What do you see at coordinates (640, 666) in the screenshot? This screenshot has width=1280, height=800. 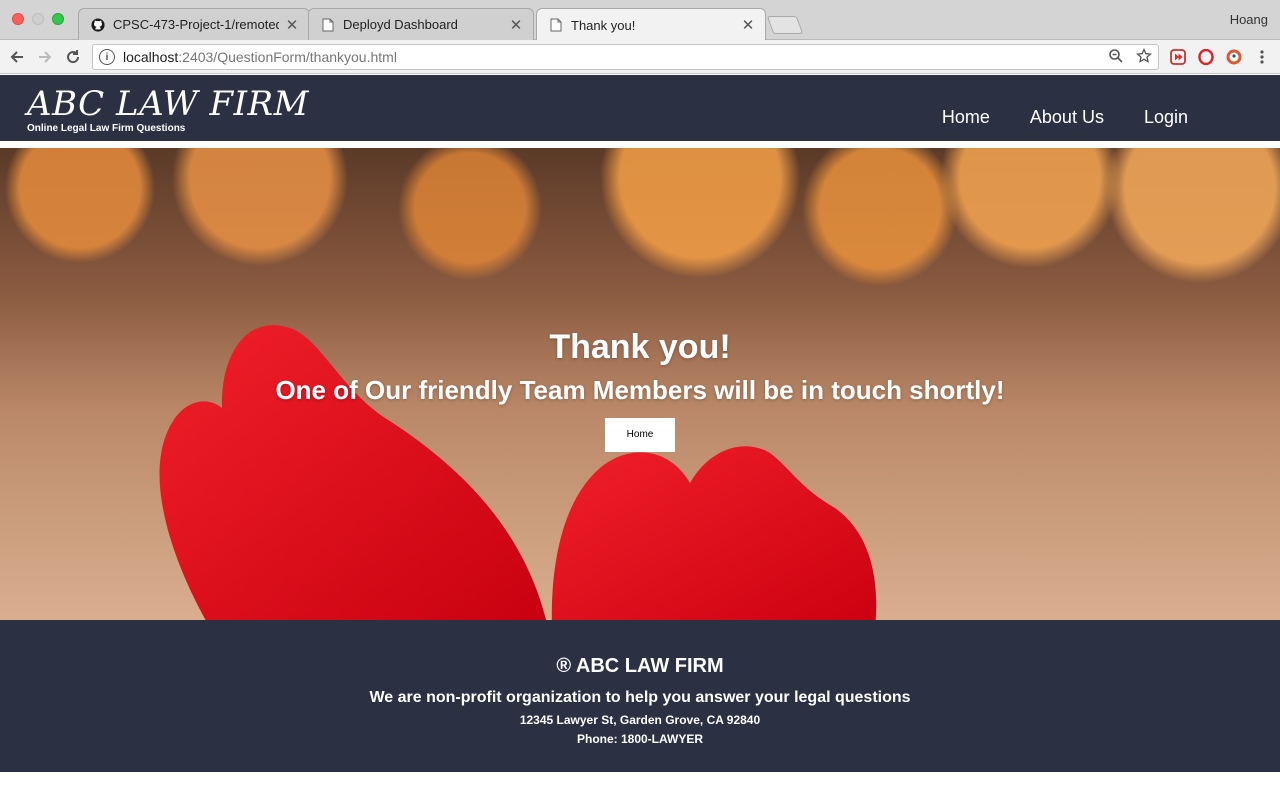 I see `footer-title: ® ABC LAW FIRM` at bounding box center [640, 666].